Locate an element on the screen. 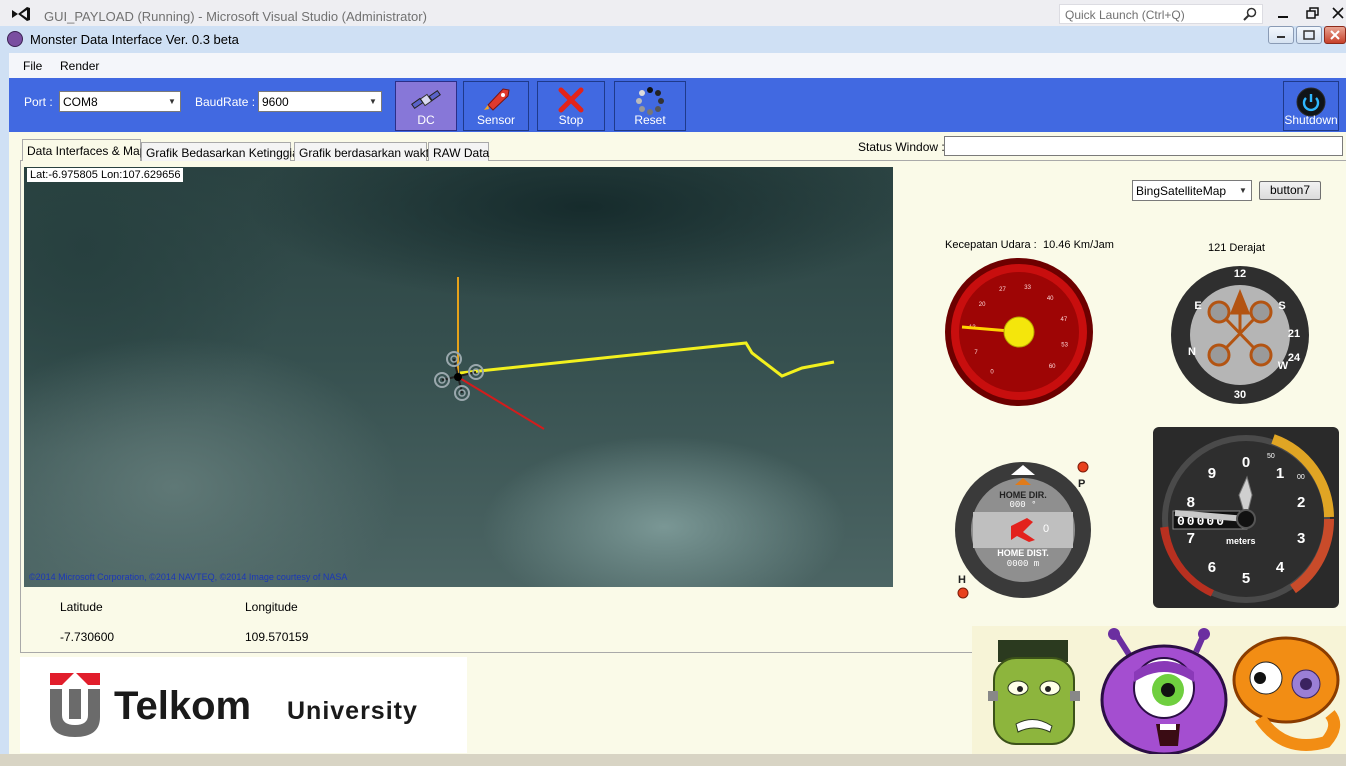 This screenshot has height=766, width=1346. taskbar is located at coordinates (673, 760).